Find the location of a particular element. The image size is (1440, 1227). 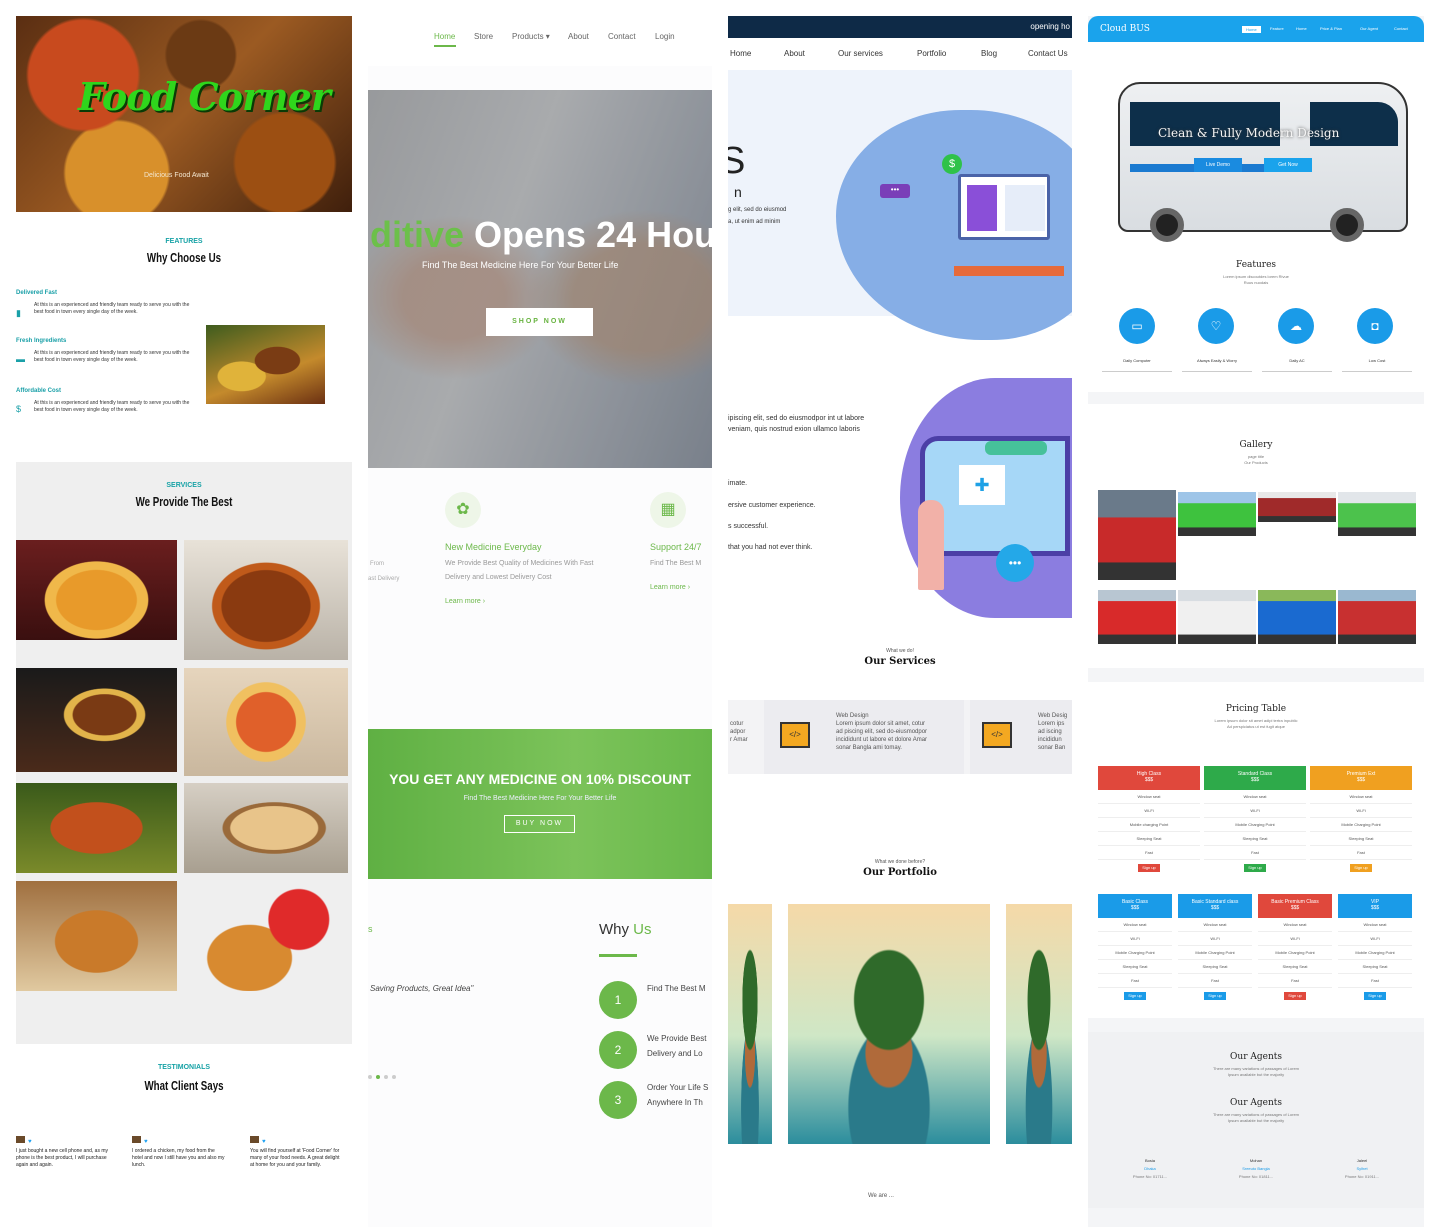

nav-login: Login is located at coordinates (665, 36).